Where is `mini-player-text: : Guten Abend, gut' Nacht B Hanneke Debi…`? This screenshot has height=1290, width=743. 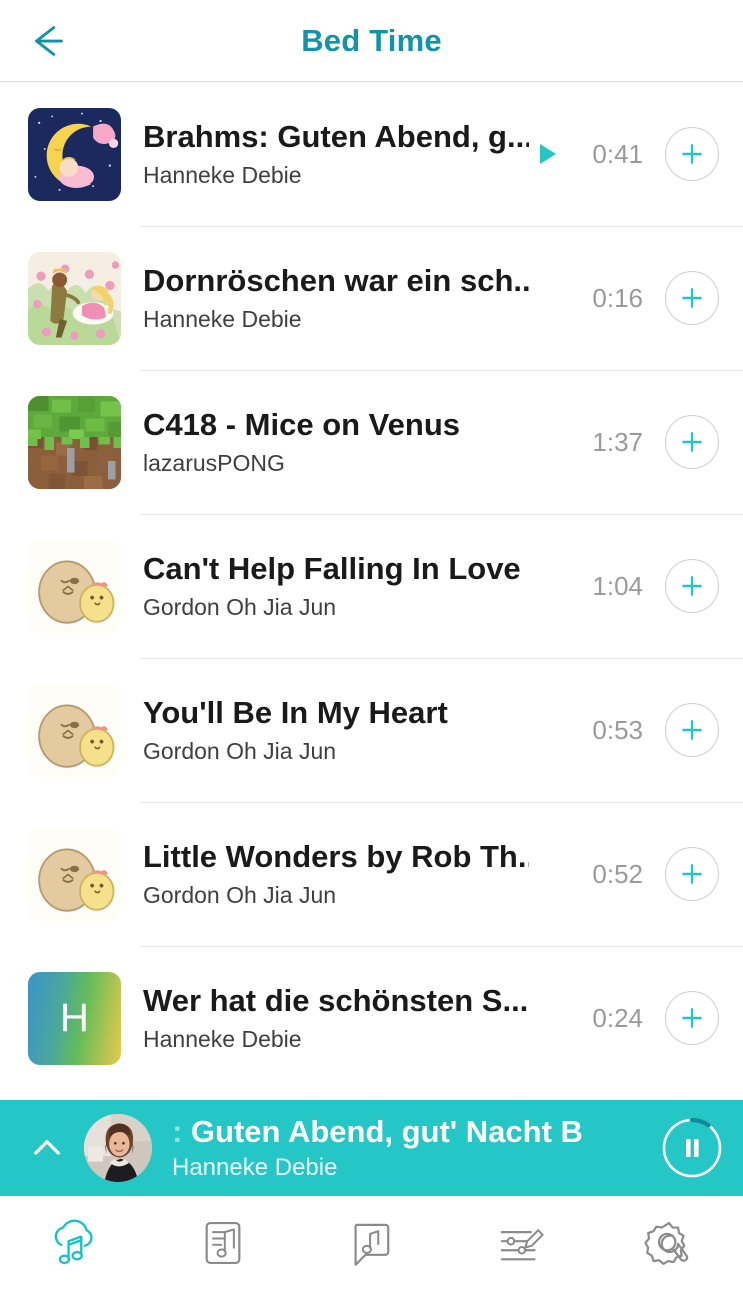 mini-player-text: : Guten Abend, gut' Nacht B Hanneke Debi… is located at coordinates (408, 1148).